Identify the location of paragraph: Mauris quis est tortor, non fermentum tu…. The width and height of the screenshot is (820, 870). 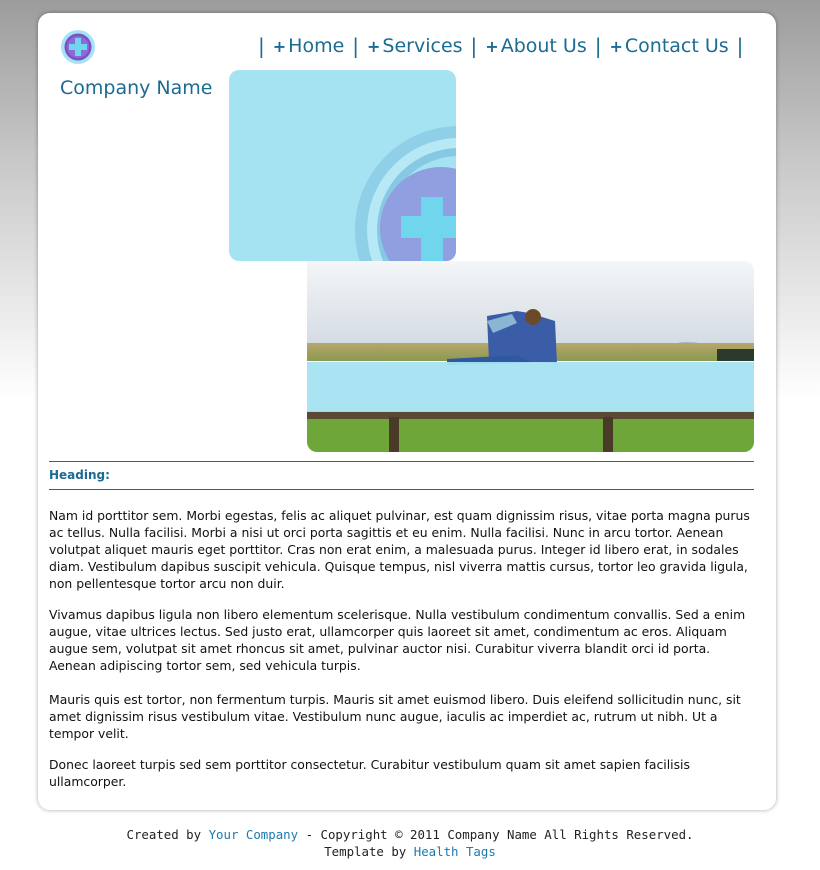
(395, 716).